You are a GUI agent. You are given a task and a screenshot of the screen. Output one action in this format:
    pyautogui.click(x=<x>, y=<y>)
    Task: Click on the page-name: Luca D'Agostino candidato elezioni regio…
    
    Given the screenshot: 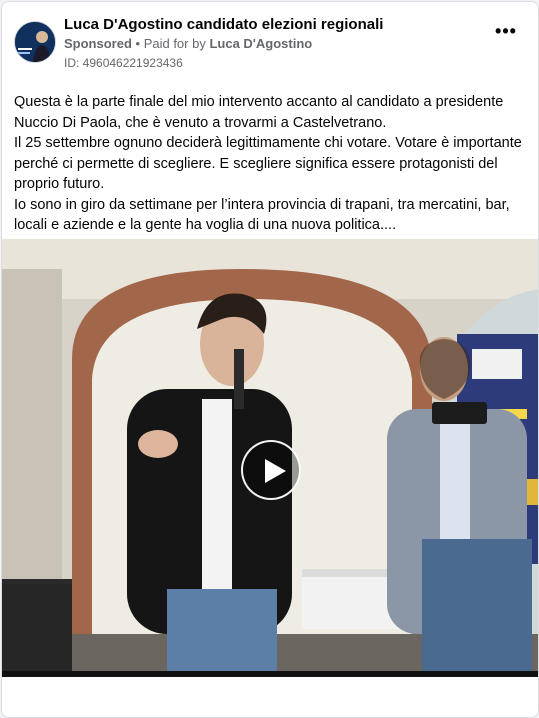 What is the action you would take?
    pyautogui.click(x=223, y=24)
    